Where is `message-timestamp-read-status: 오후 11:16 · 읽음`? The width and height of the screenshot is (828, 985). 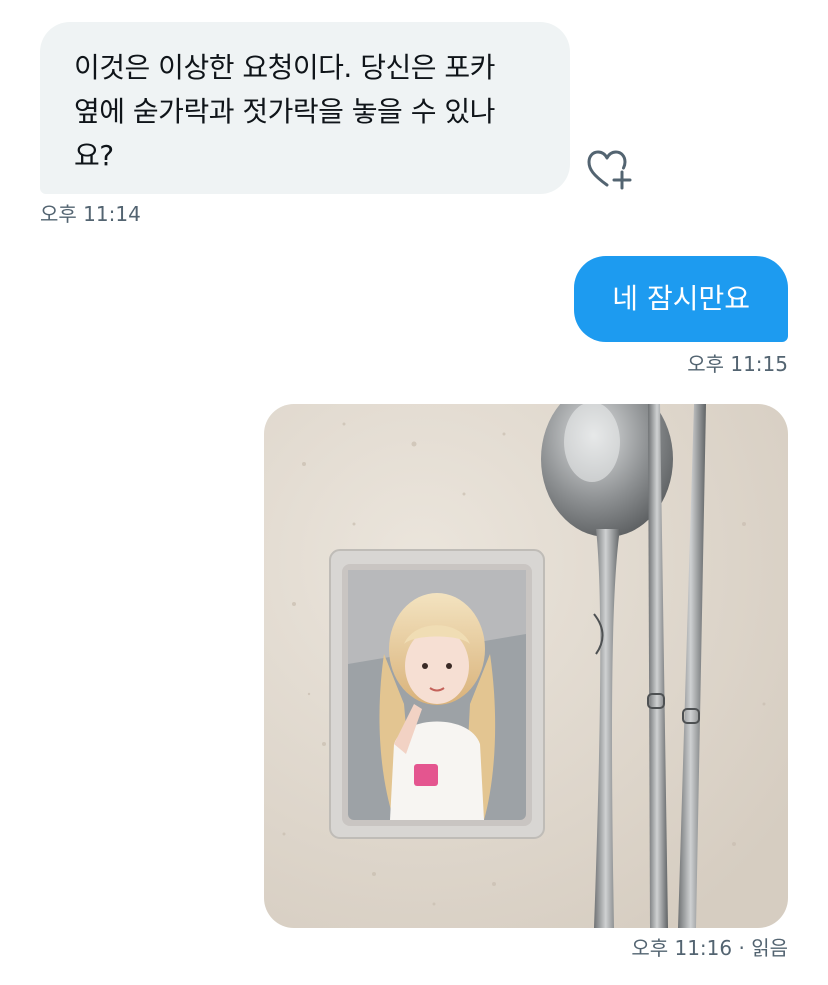
message-timestamp-read-status: 오후 11:16 · 읽음 is located at coordinates (709, 948).